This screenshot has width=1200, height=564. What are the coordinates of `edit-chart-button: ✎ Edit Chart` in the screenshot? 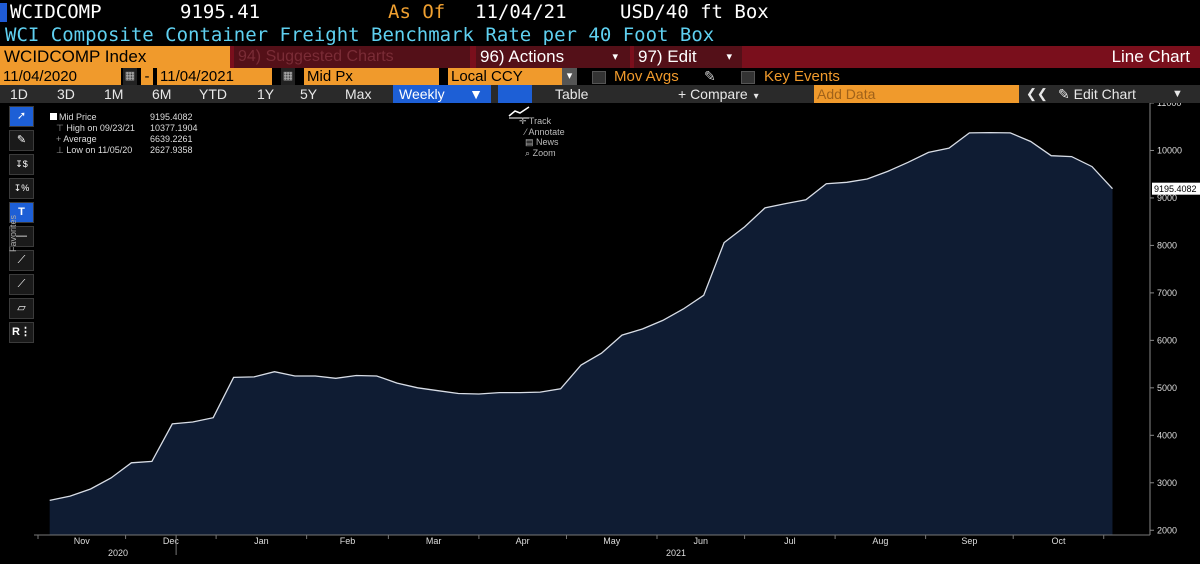 It's located at (1097, 94).